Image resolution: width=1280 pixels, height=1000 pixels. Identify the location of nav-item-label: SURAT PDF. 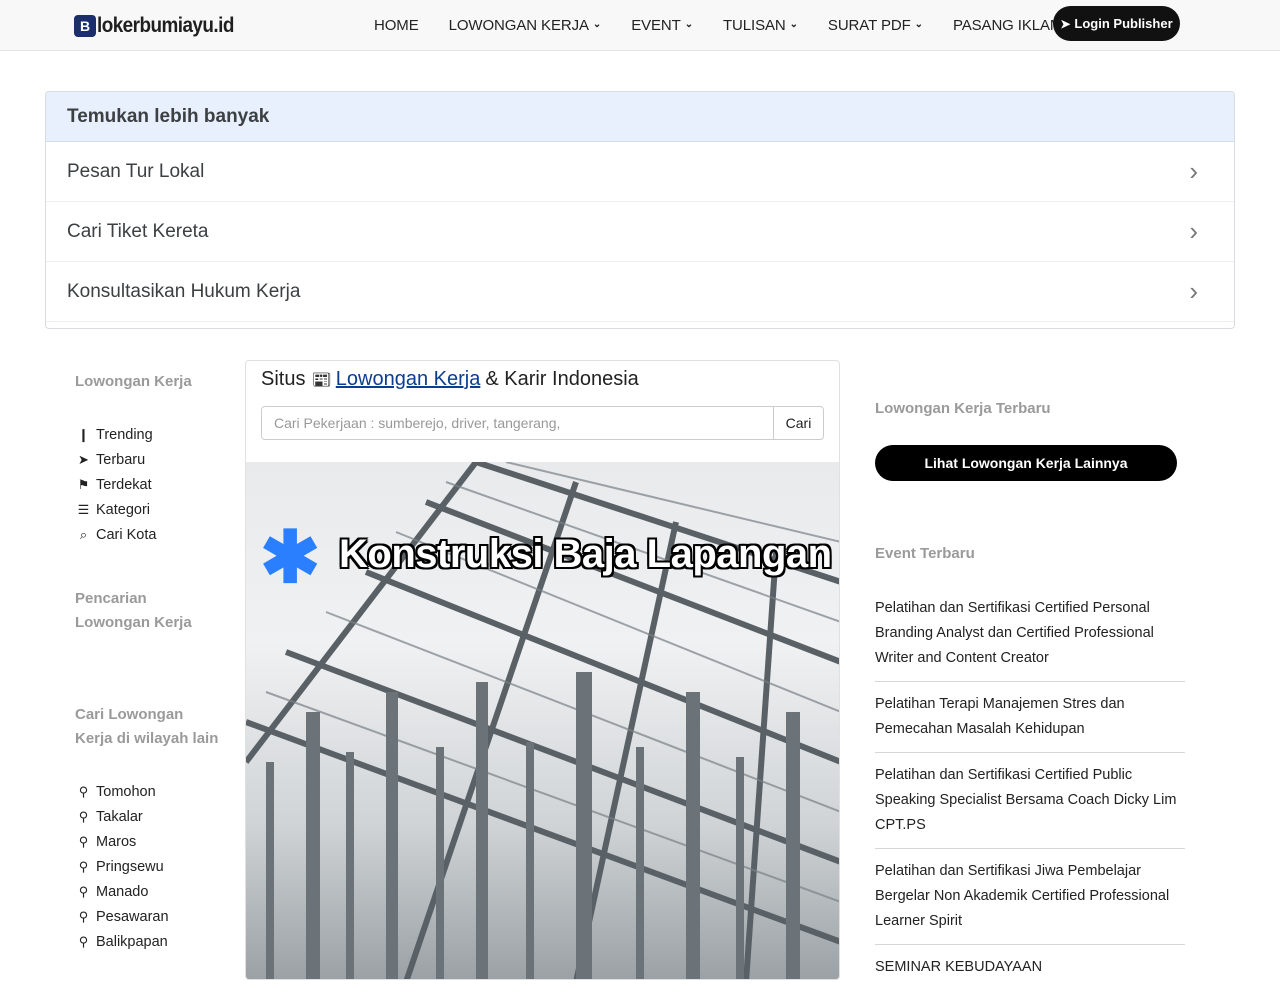
(869, 25).